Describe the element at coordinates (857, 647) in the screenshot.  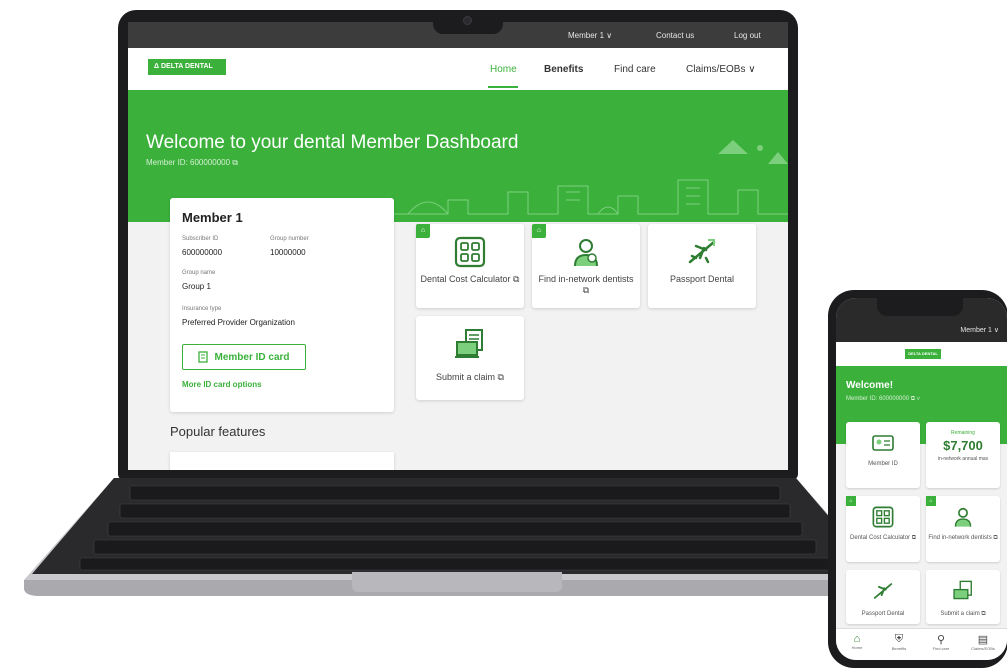
I see `bottom-nav-home-label: Home` at that location.